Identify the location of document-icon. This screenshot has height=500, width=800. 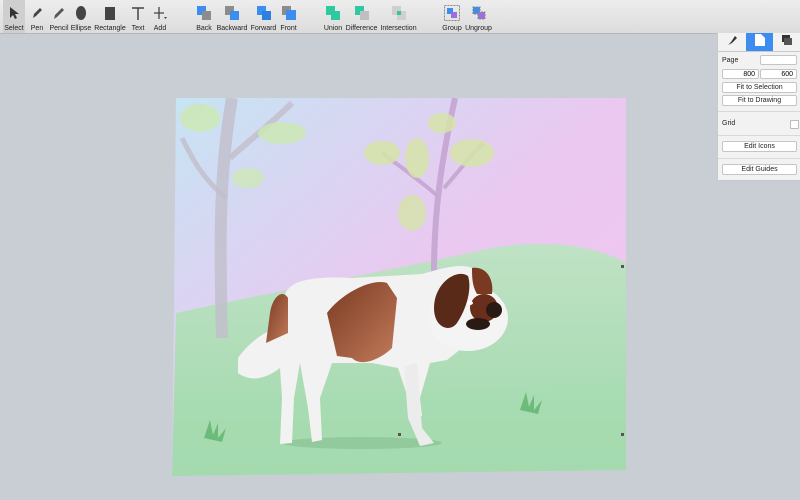
(759, 42).